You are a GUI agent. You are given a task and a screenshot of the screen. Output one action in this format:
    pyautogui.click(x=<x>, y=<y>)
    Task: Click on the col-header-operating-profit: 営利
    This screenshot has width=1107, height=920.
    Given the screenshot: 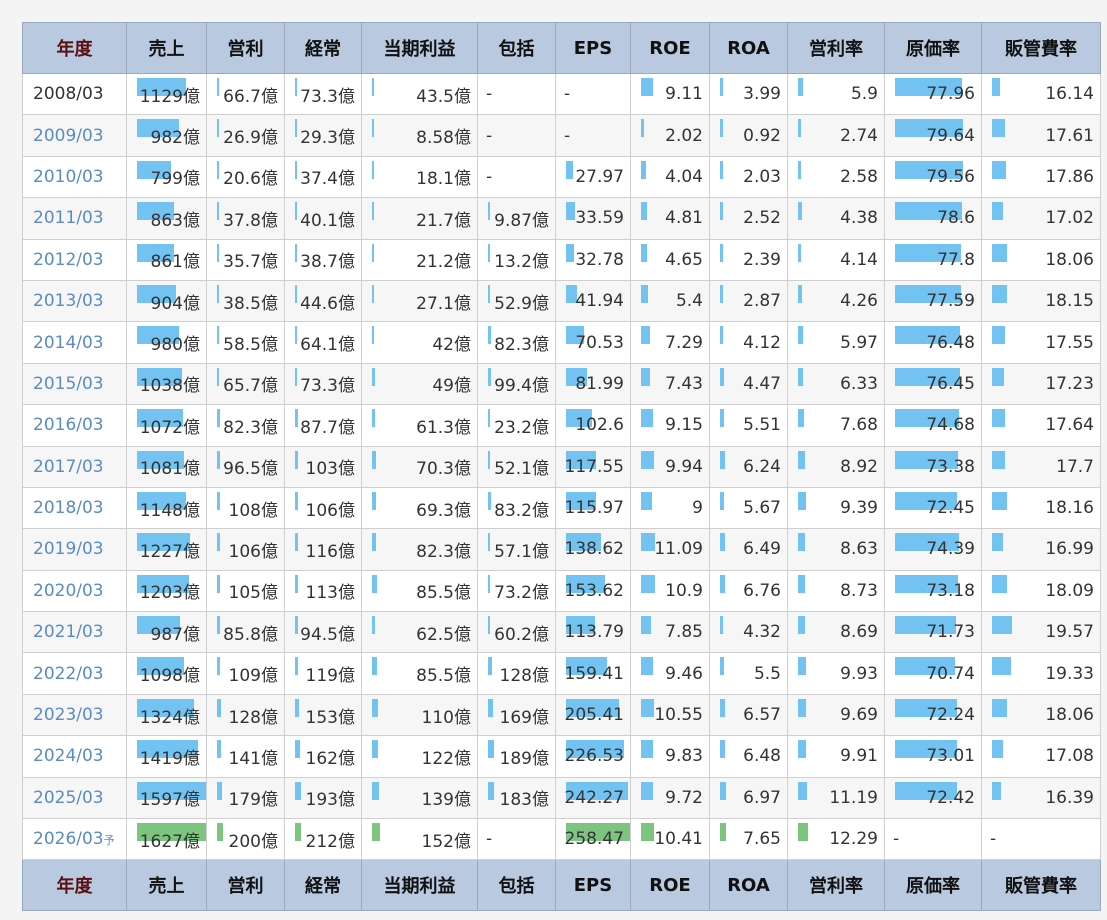 What is the action you would take?
    pyautogui.click(x=245, y=48)
    